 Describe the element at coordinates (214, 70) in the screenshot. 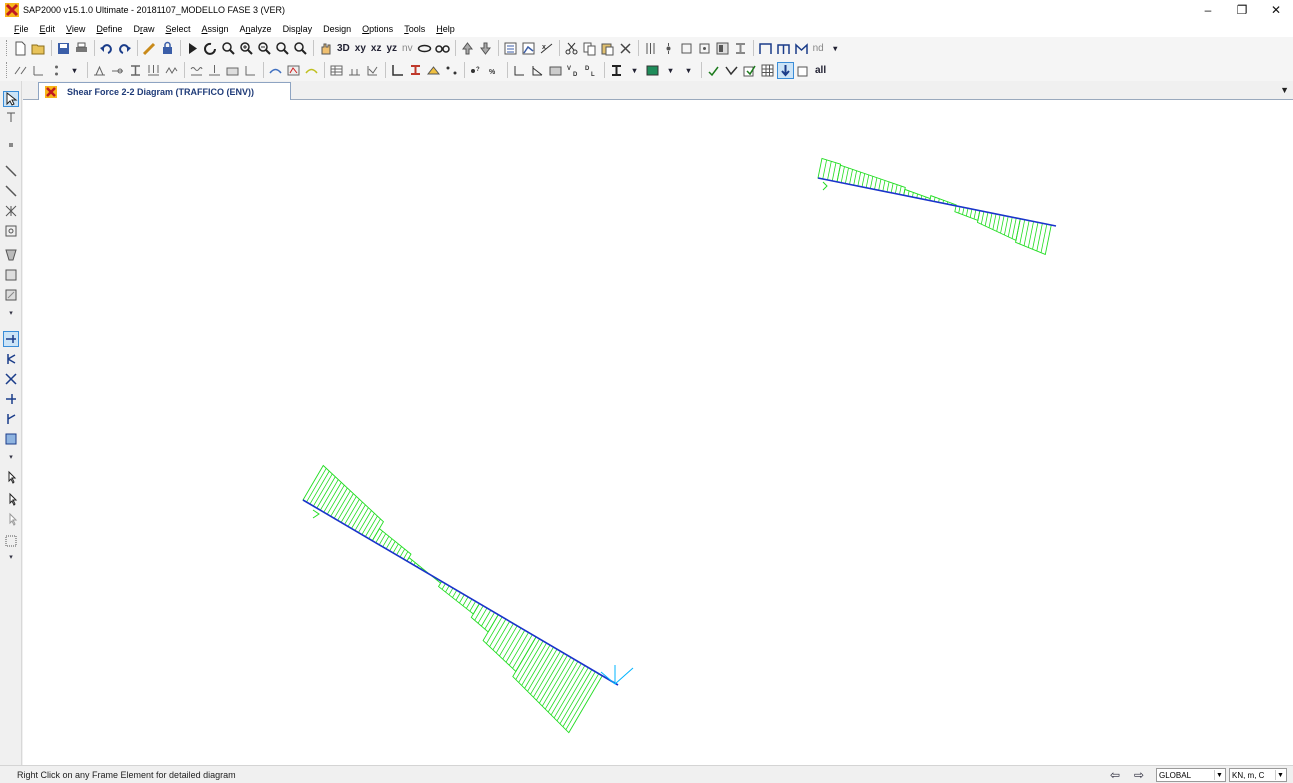

I see `point-load-icon` at that location.